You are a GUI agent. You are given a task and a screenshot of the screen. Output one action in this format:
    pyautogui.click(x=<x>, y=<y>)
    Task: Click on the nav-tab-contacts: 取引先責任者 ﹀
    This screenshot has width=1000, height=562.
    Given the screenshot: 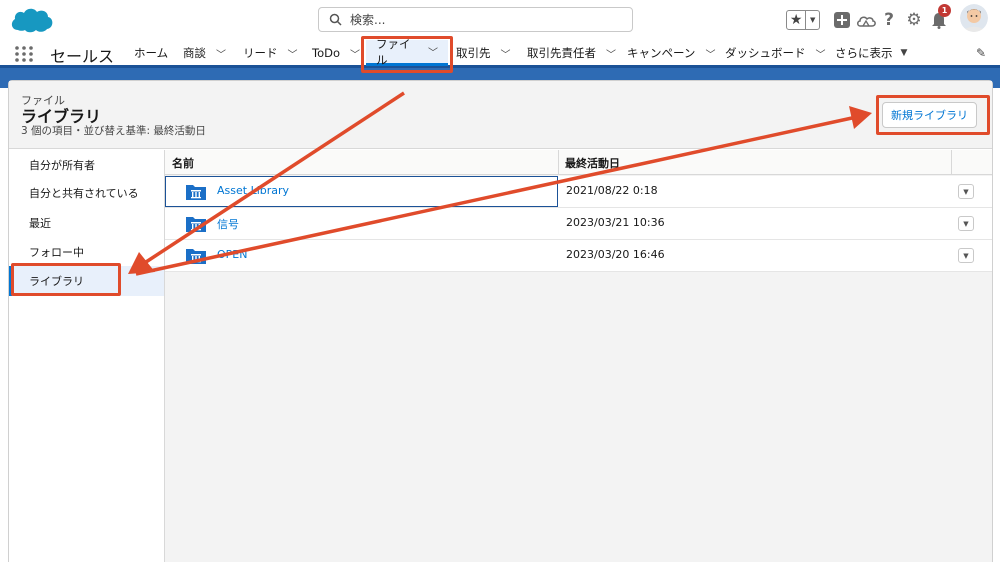 What is the action you would take?
    pyautogui.click(x=571, y=53)
    